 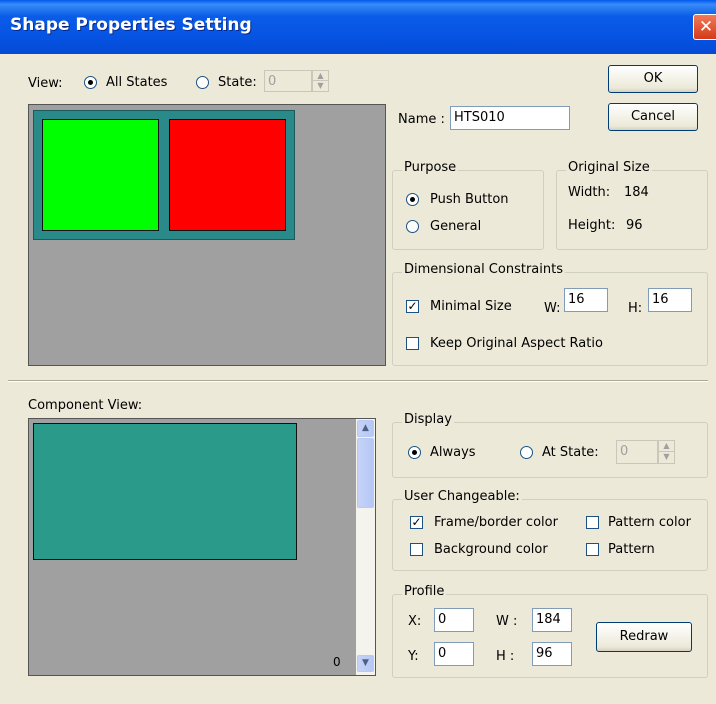 I want to click on height-value: 96, so click(x=634, y=225).